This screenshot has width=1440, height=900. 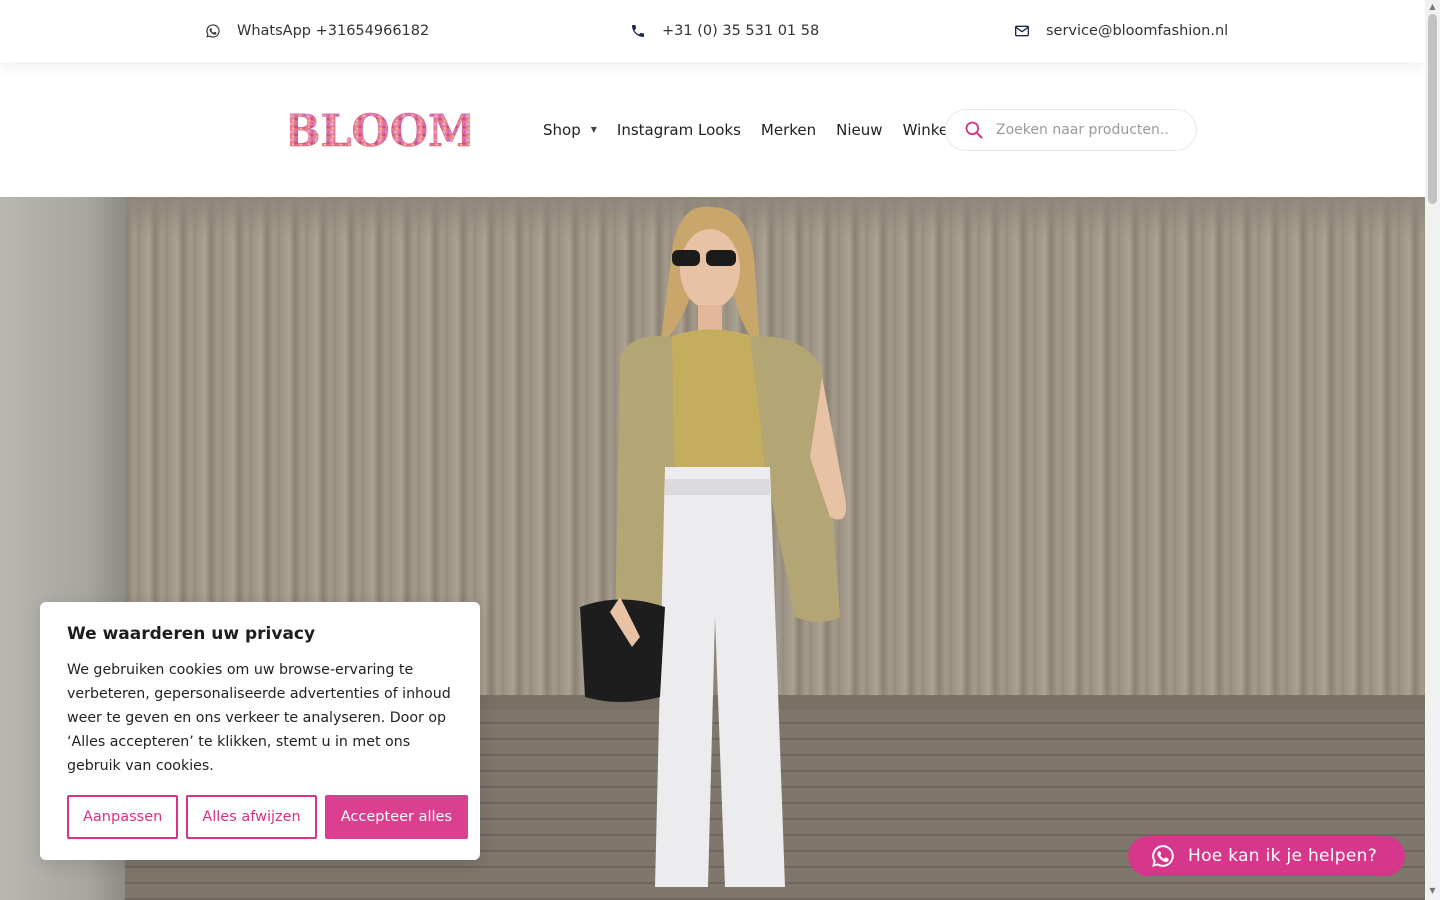 I want to click on nav-nieuw: Nieuw, so click(x=859, y=130).